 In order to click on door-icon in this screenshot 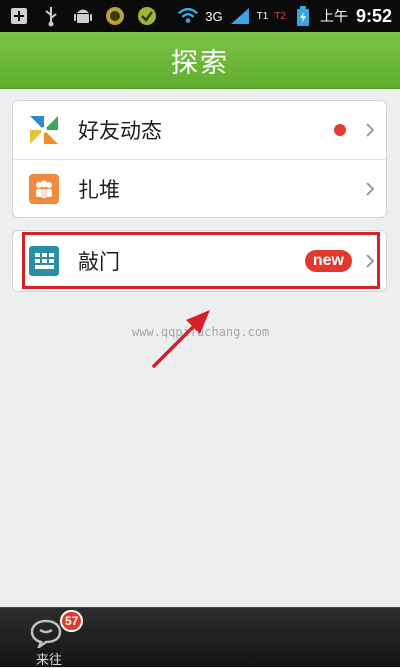, I will do `click(44, 261)`.